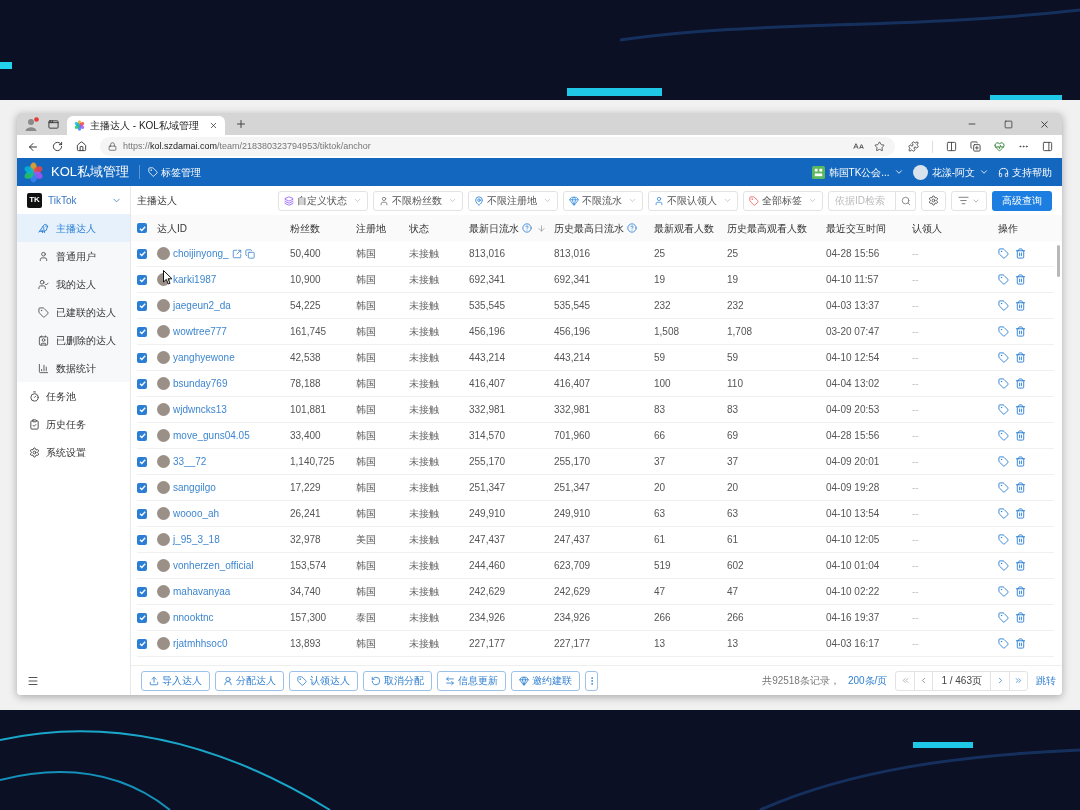 This screenshot has width=1080, height=810. What do you see at coordinates (1047, 146) in the screenshot?
I see `sidebar-toggle-icon` at bounding box center [1047, 146].